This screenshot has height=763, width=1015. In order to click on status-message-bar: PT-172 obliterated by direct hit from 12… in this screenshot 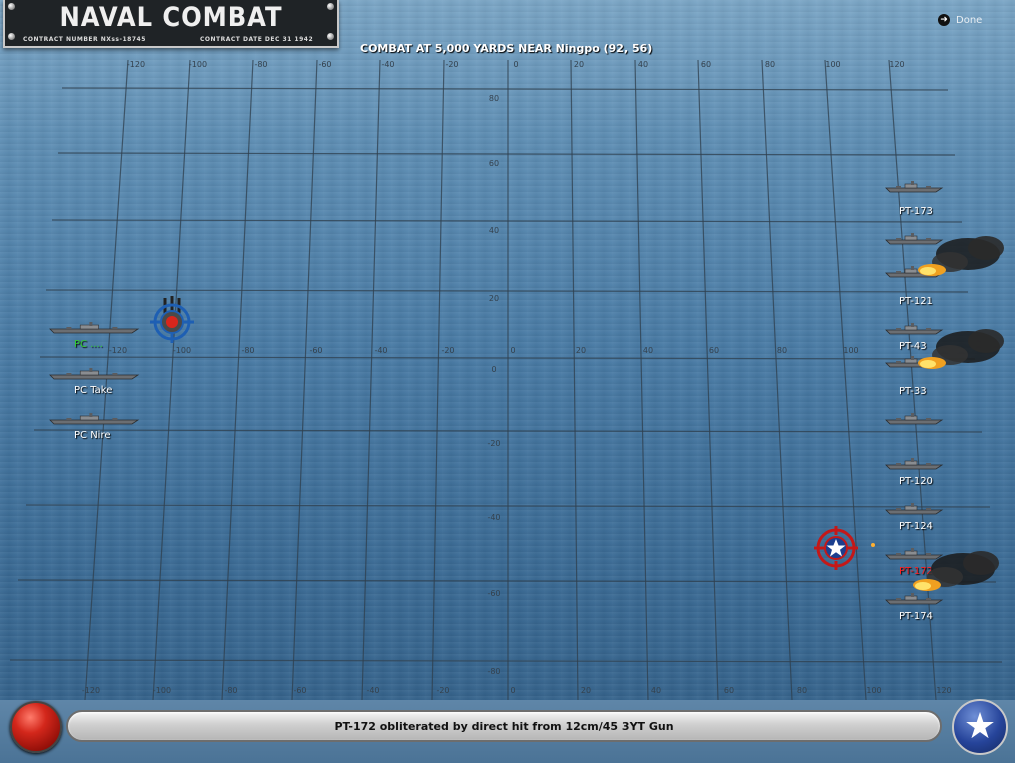, I will do `click(504, 726)`.